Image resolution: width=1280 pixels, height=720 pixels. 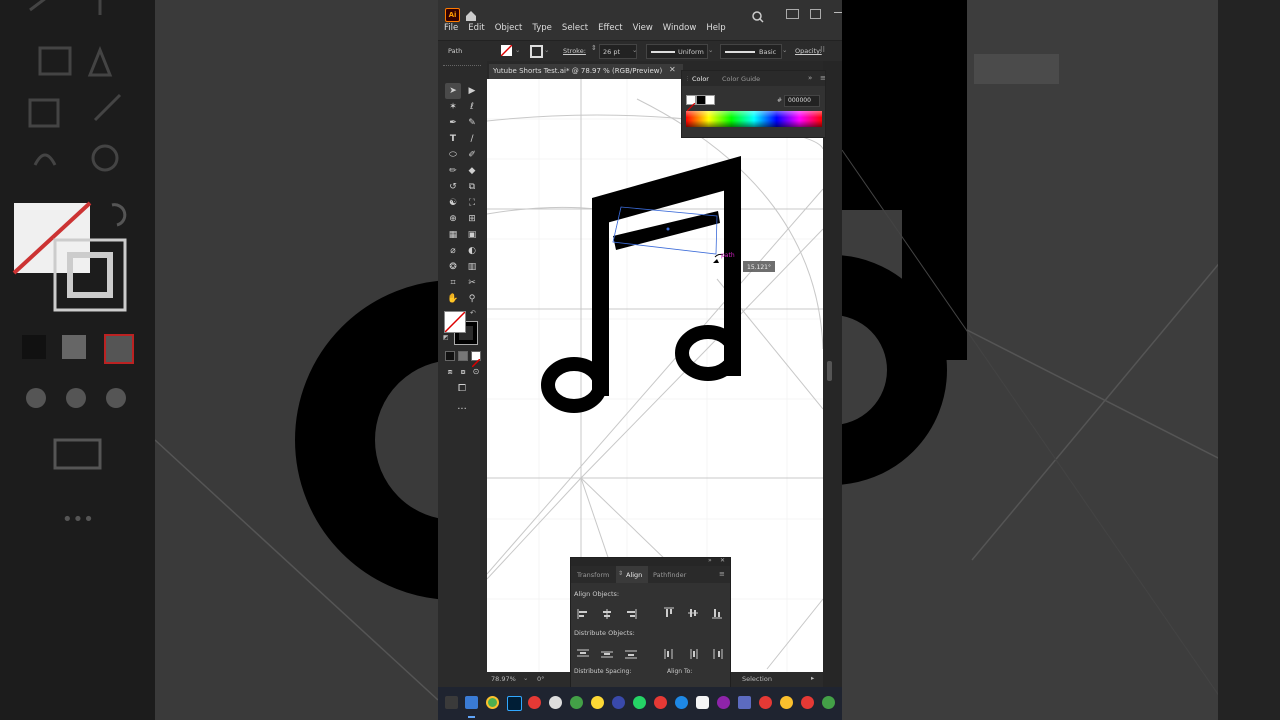 I want to click on taskbar-chrome-profile-7-icon, so click(x=786, y=702).